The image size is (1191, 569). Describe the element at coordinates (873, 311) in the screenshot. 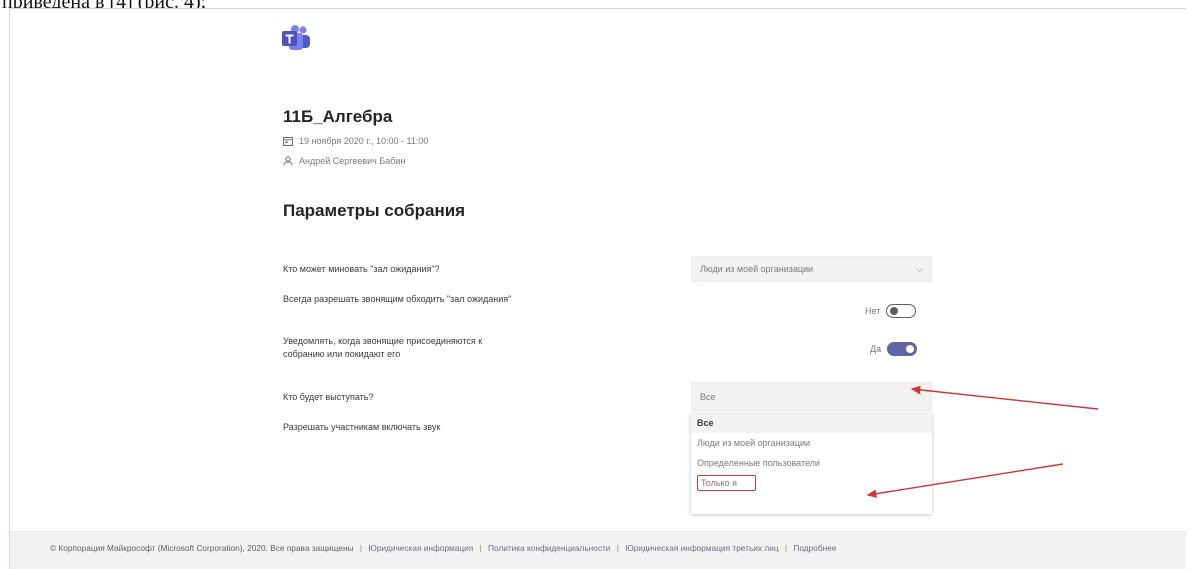

I see `callers-bypass-state: Нет` at that location.